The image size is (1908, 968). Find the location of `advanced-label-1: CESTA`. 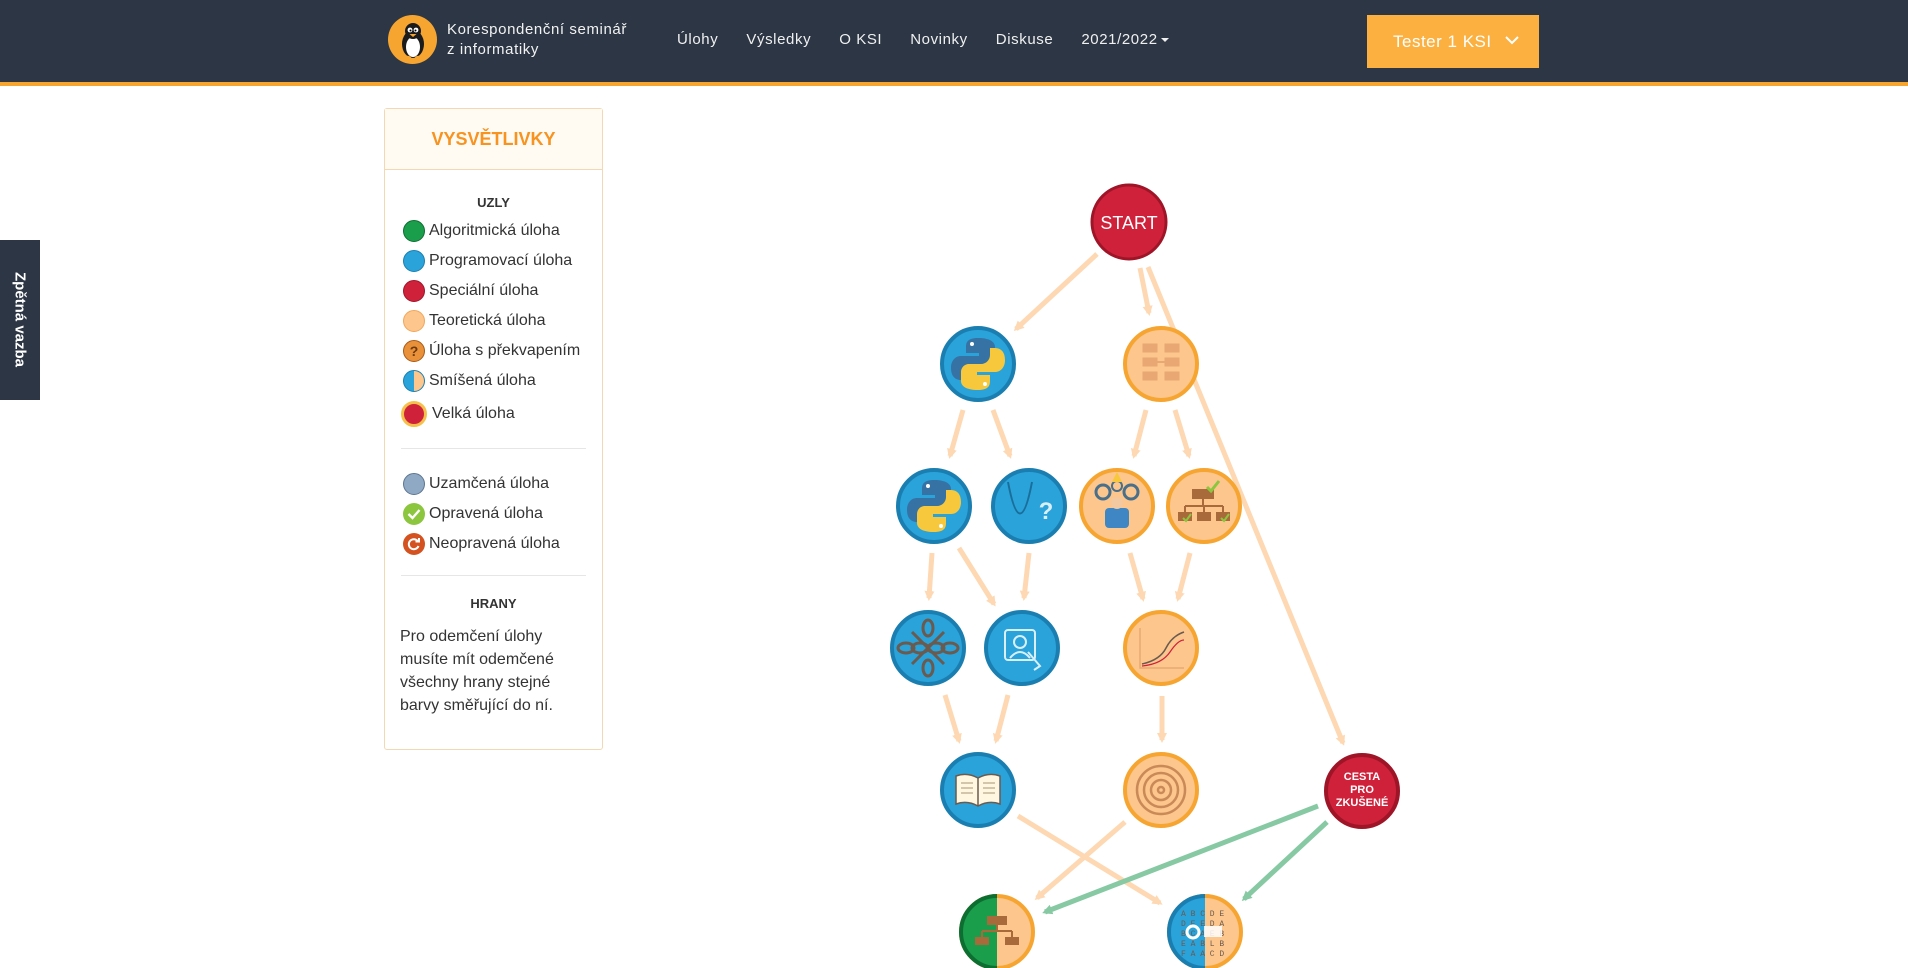

advanced-label-1: CESTA is located at coordinates (1362, 777).